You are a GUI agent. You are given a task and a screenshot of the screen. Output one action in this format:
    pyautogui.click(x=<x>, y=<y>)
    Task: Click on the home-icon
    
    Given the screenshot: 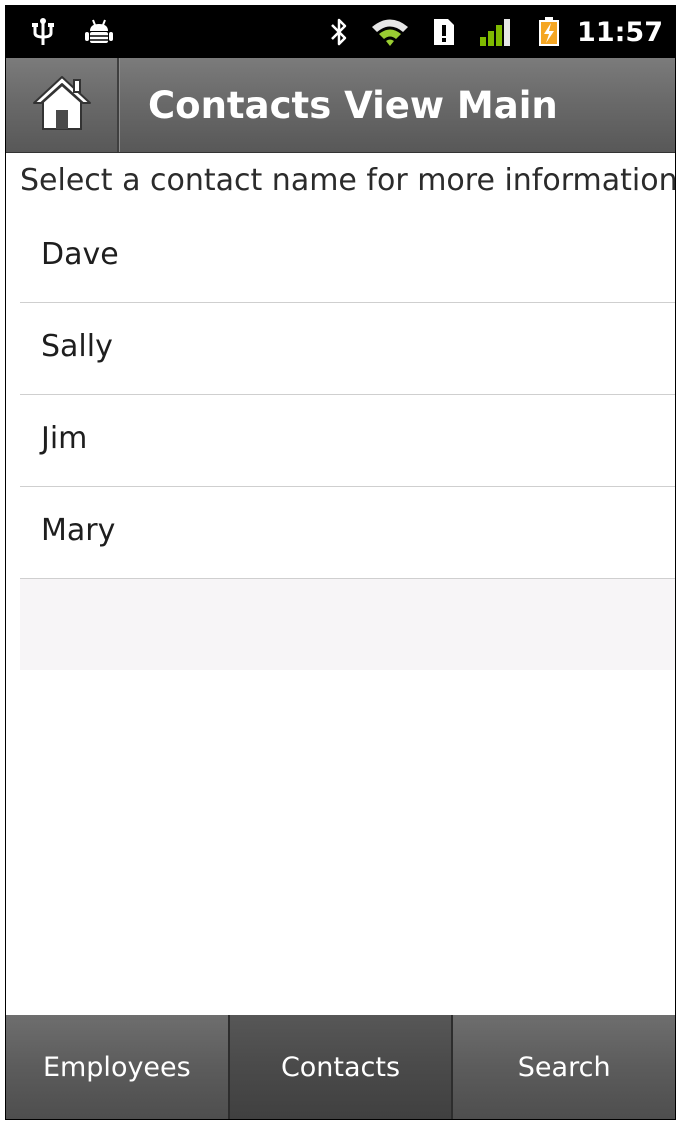 What is the action you would take?
    pyautogui.click(x=62, y=105)
    